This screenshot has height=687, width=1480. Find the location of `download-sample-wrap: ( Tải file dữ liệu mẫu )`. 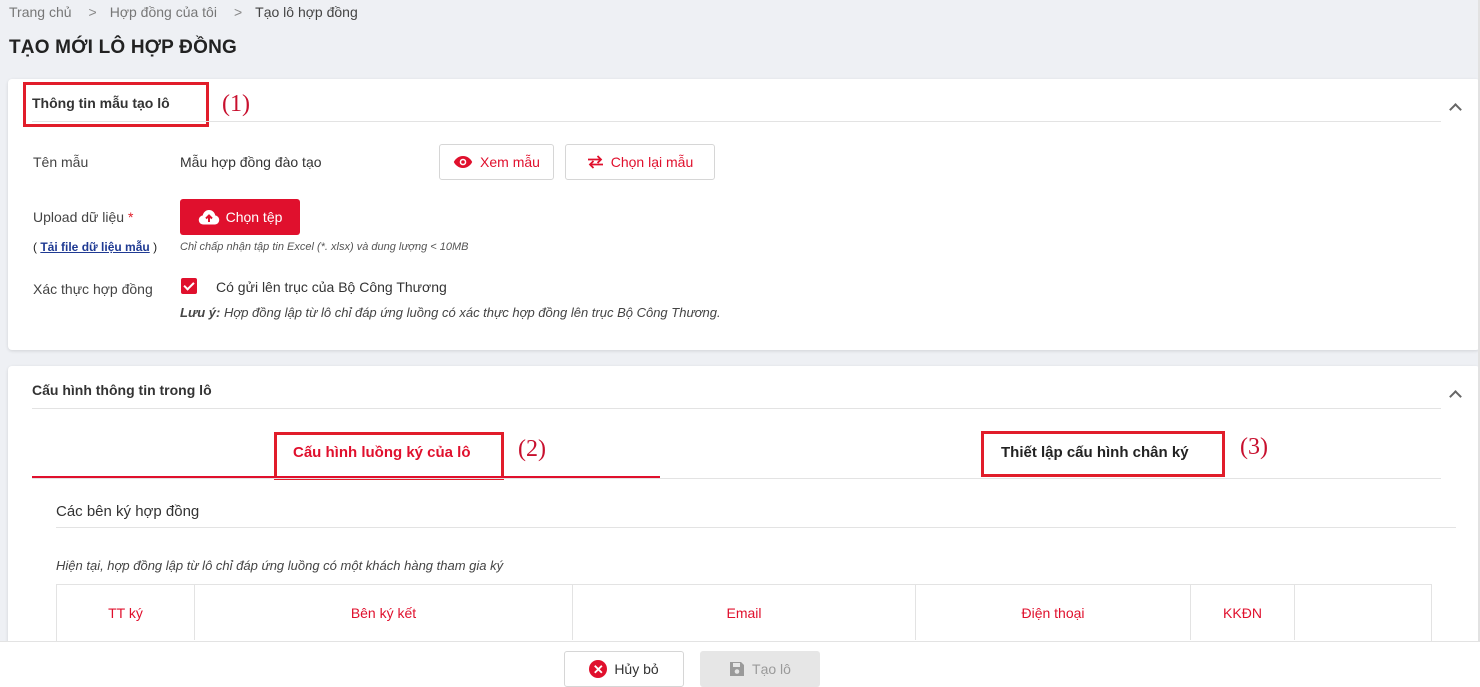

download-sample-wrap: ( Tải file dữ liệu mẫu ) is located at coordinates (95, 247).